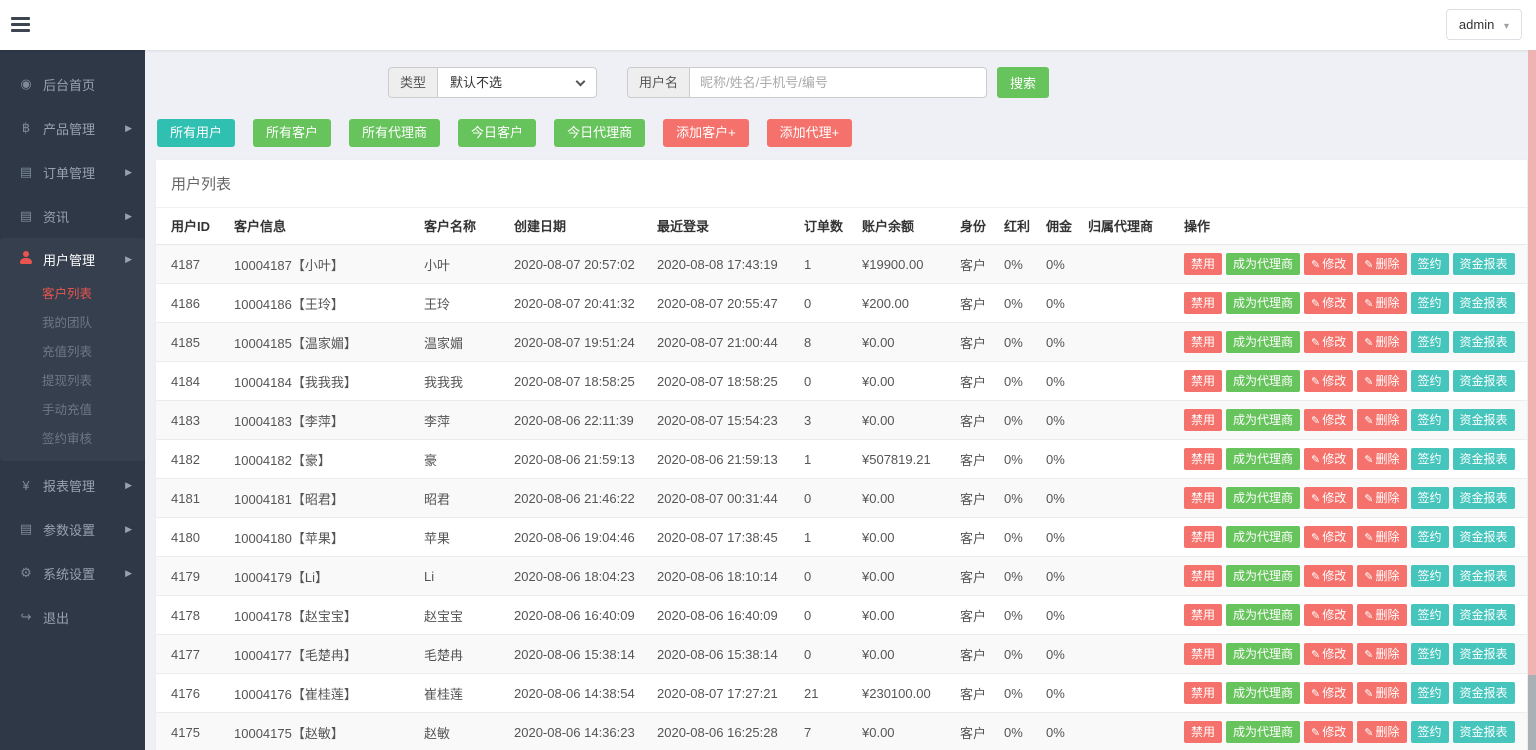 The image size is (1536, 750). Describe the element at coordinates (600, 133) in the screenshot. I see `filter-button-5: 今日代理商` at that location.